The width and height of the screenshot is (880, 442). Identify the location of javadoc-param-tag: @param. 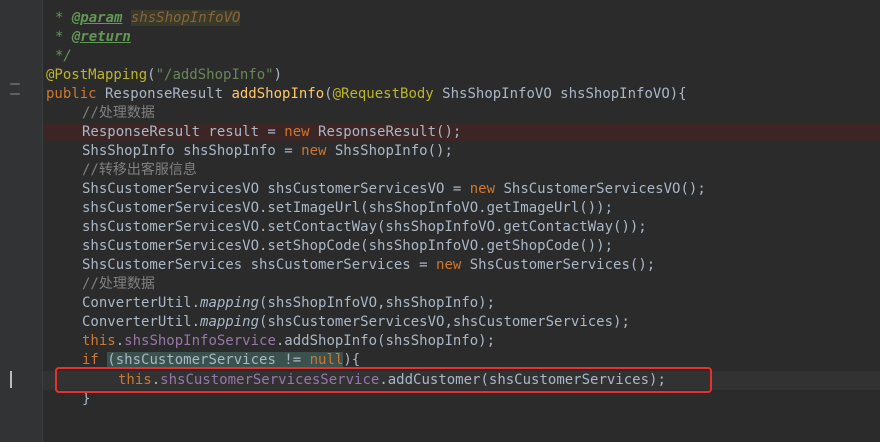
(97, 18).